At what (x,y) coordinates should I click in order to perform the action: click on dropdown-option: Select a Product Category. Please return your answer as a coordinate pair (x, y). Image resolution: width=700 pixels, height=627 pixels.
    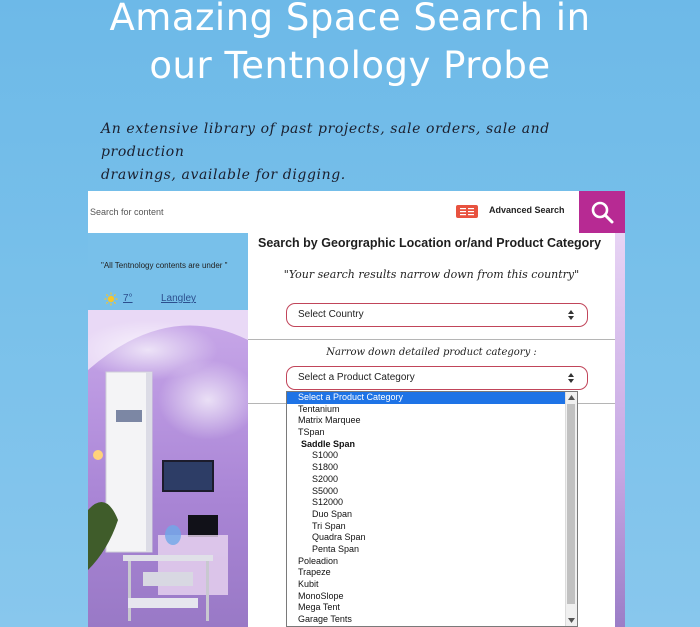
    Looking at the image, I should click on (427, 398).